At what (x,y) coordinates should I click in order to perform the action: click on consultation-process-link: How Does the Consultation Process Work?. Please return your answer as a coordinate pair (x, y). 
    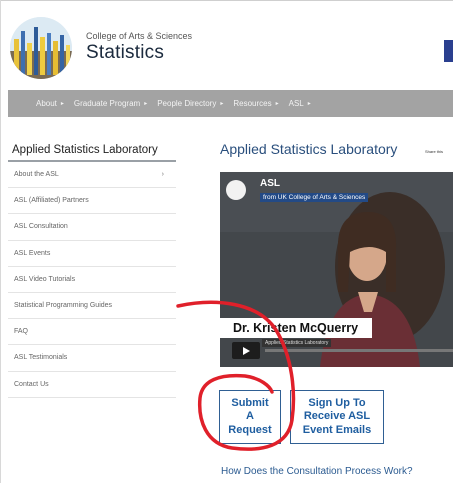
    Looking at the image, I should click on (317, 471).